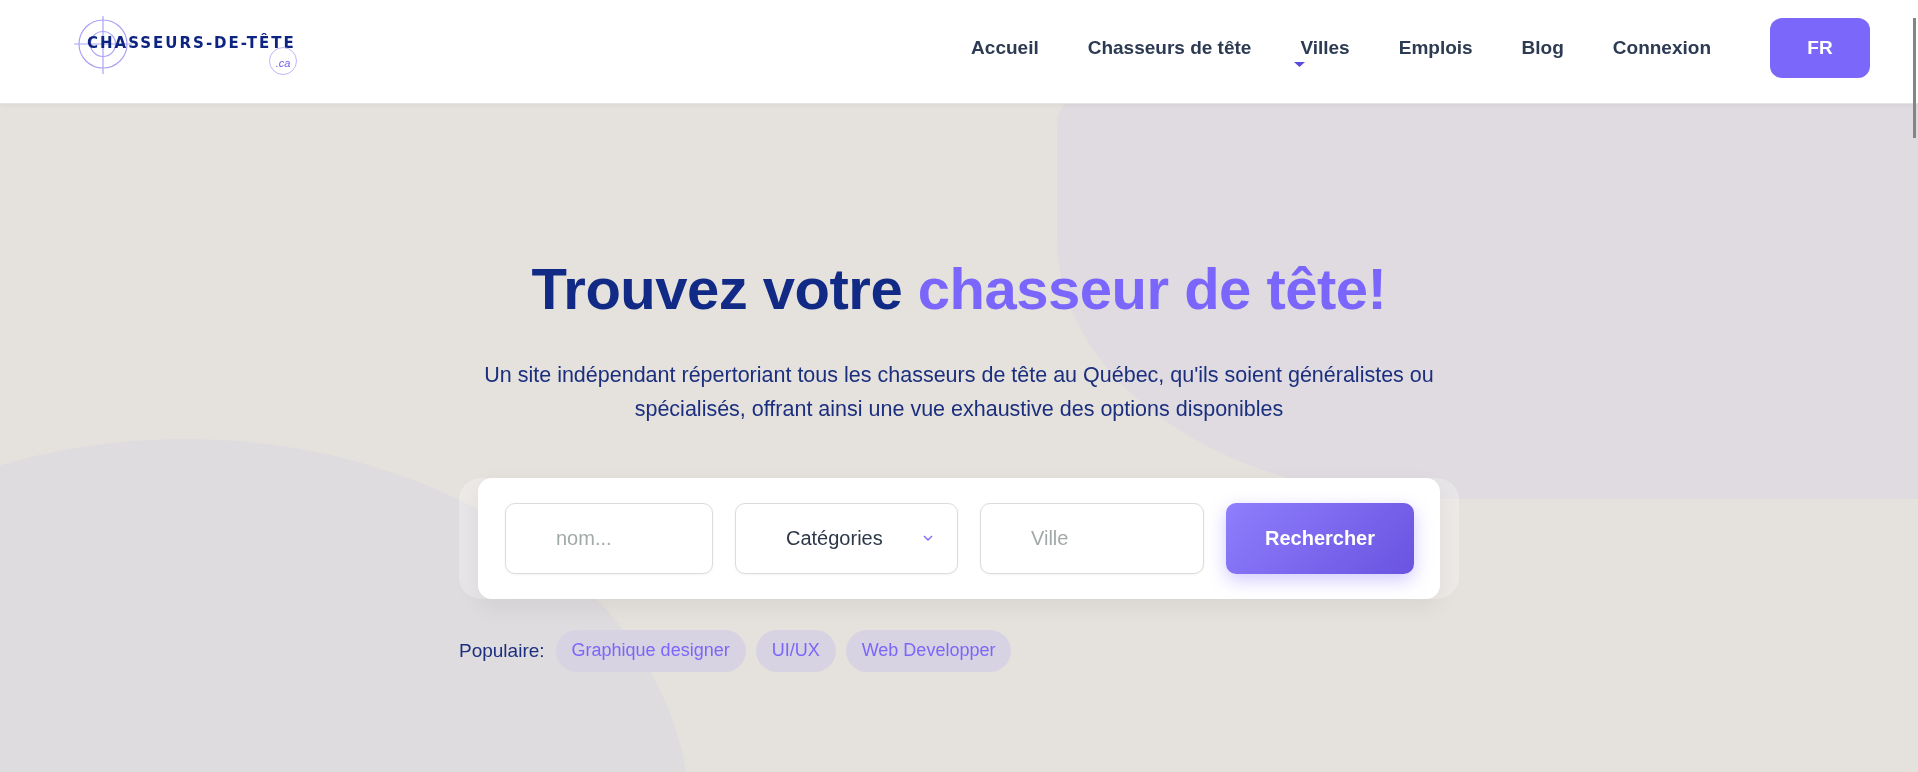 The image size is (1918, 772). Describe the element at coordinates (959, 289) in the screenshot. I see `hero-title: Trouvez votre chasseur de tête!` at that location.